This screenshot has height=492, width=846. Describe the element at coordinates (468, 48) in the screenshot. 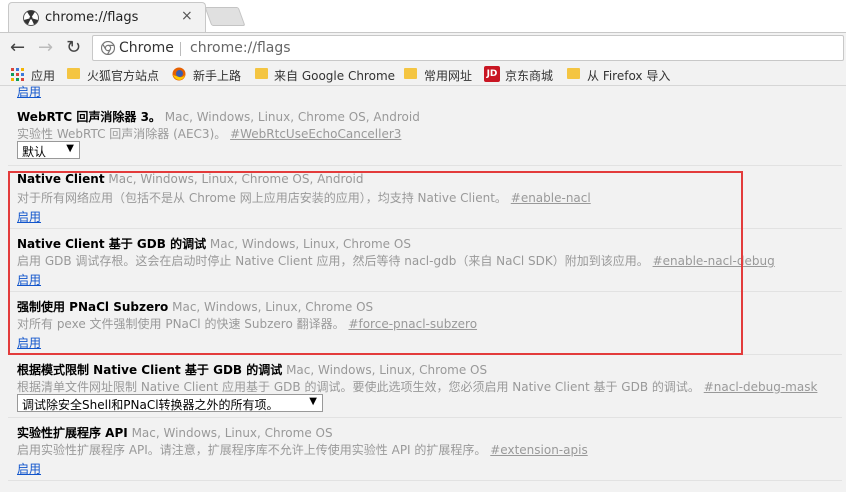

I see `address-bar: Chrome chrome://flags` at that location.